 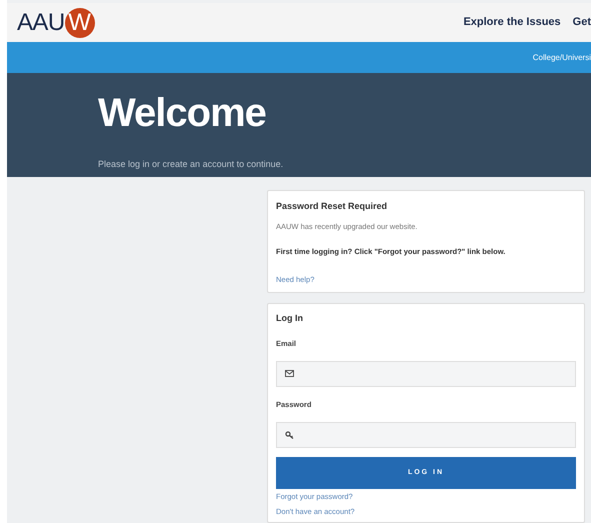 What do you see at coordinates (56, 23) in the screenshot?
I see `aauw-logo: AAU W` at bounding box center [56, 23].